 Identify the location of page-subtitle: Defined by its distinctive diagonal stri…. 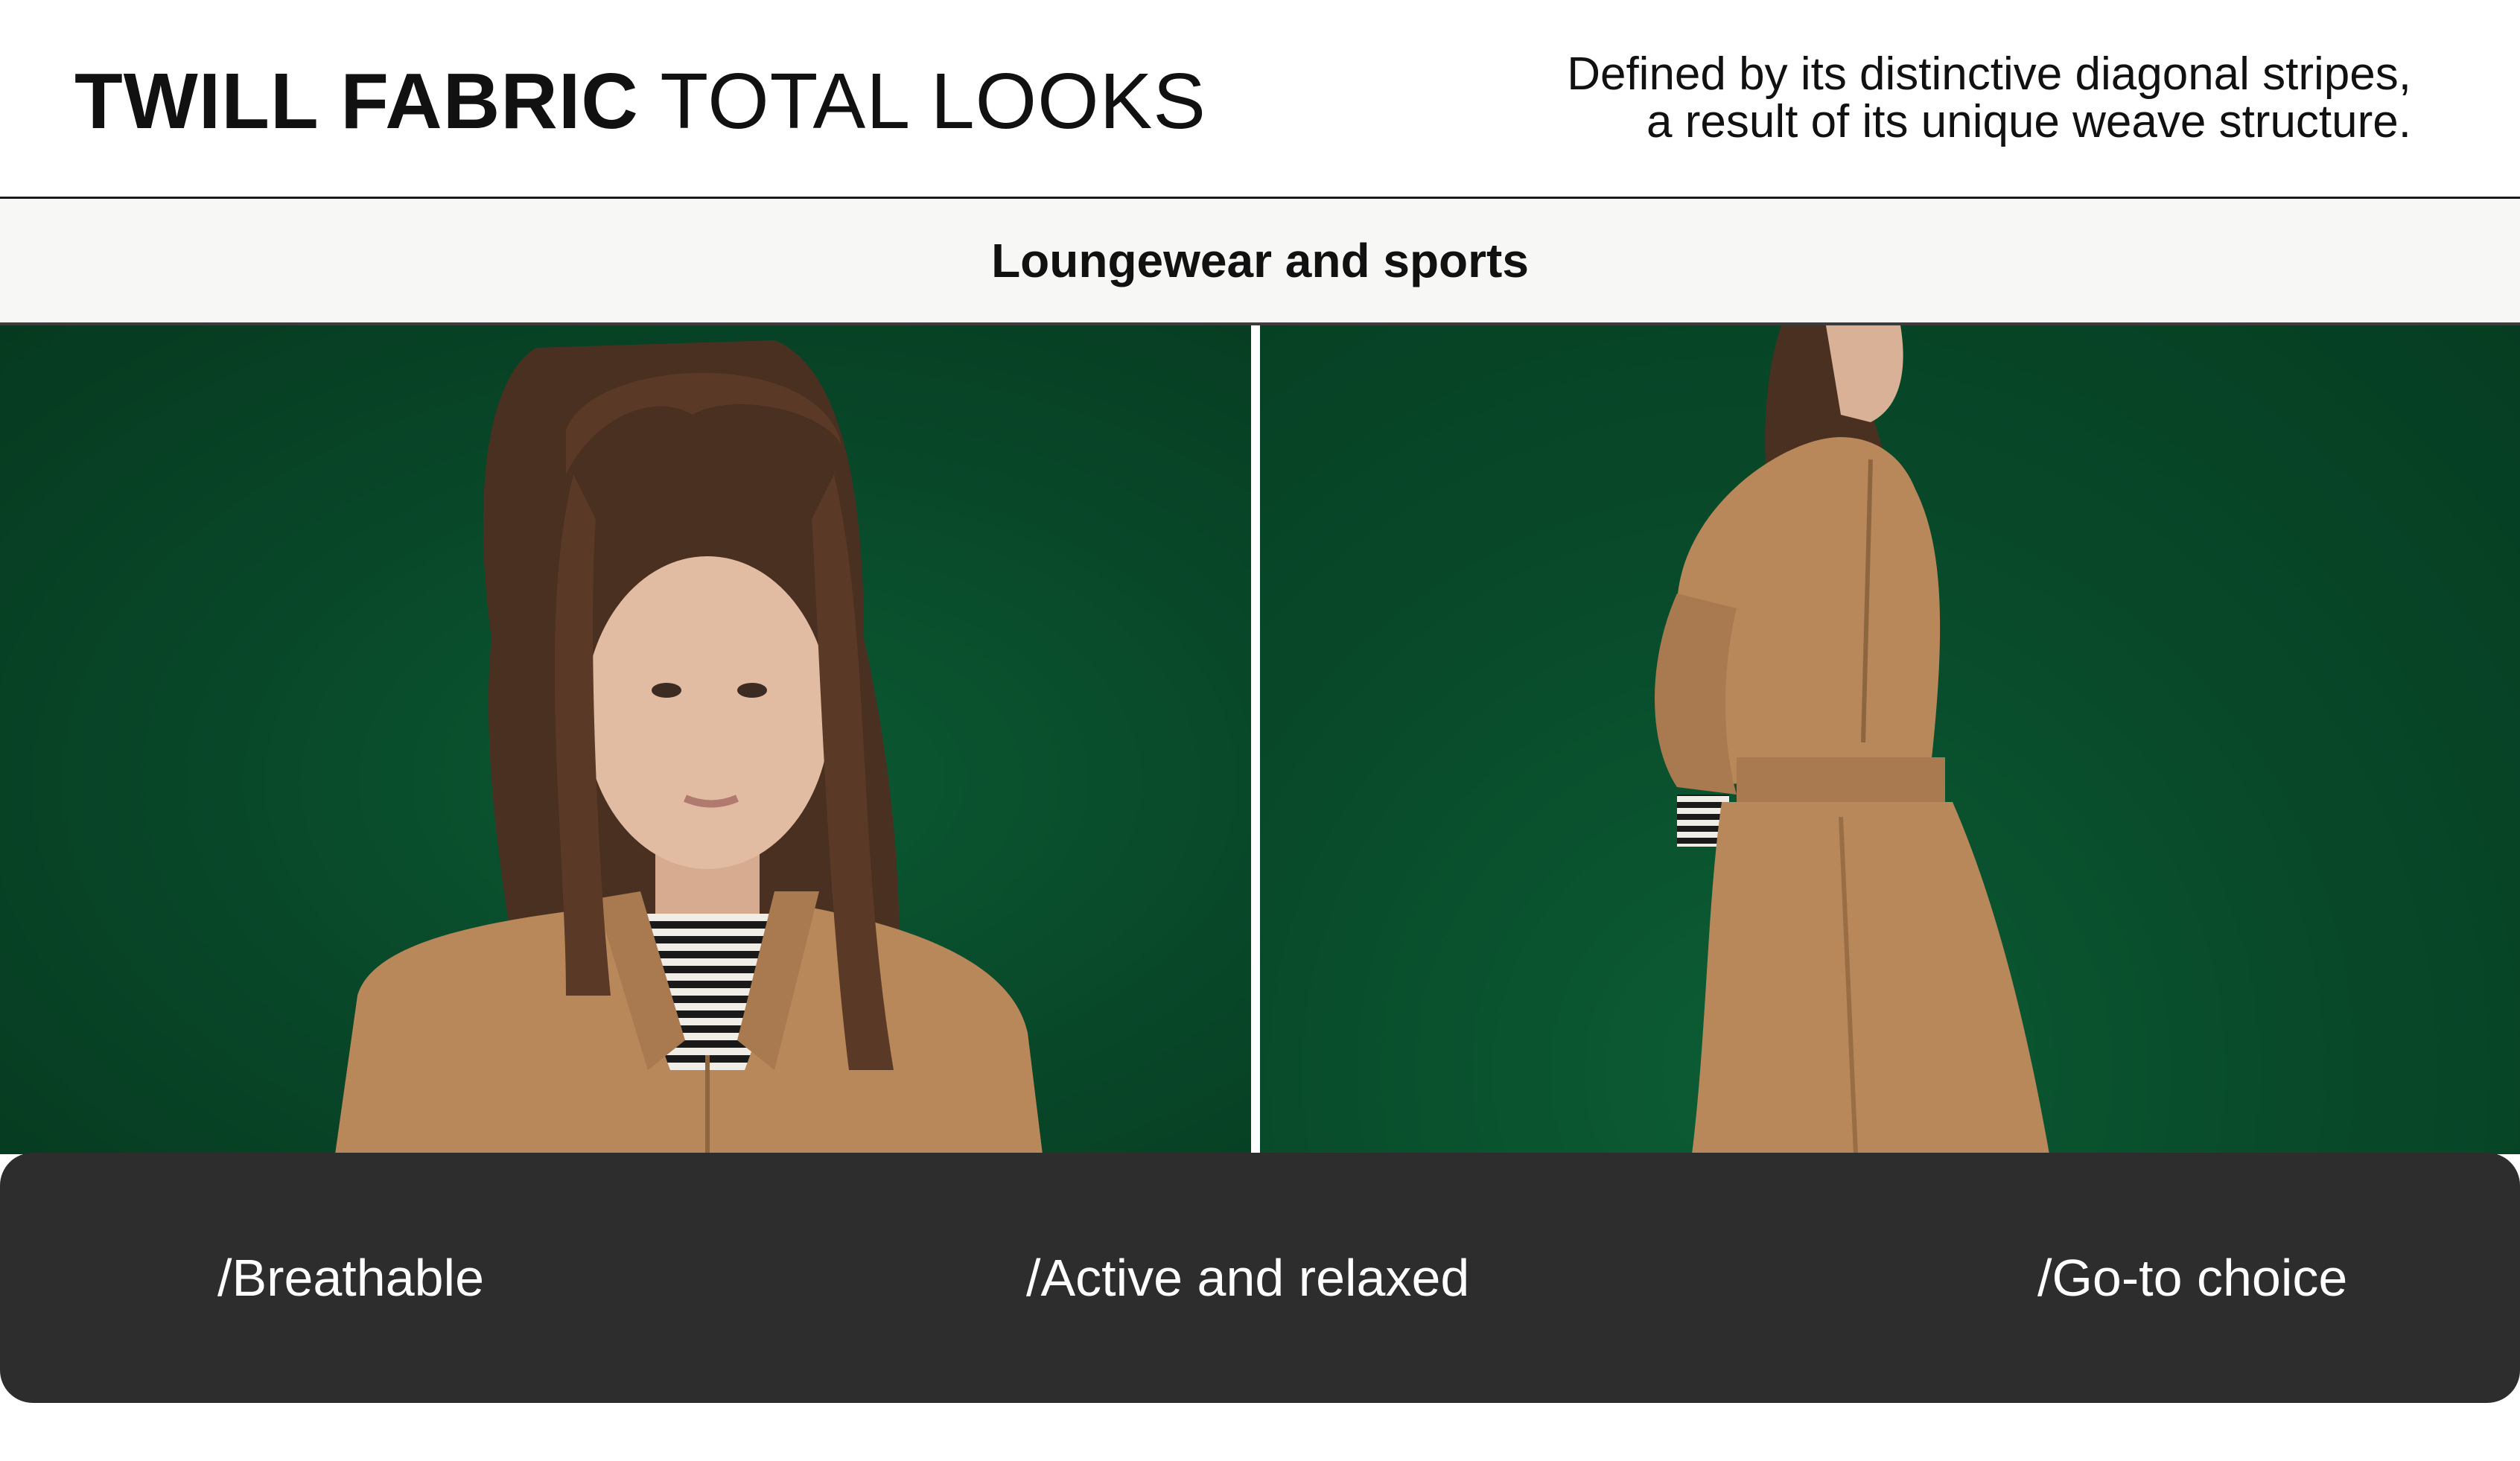
(1852, 99).